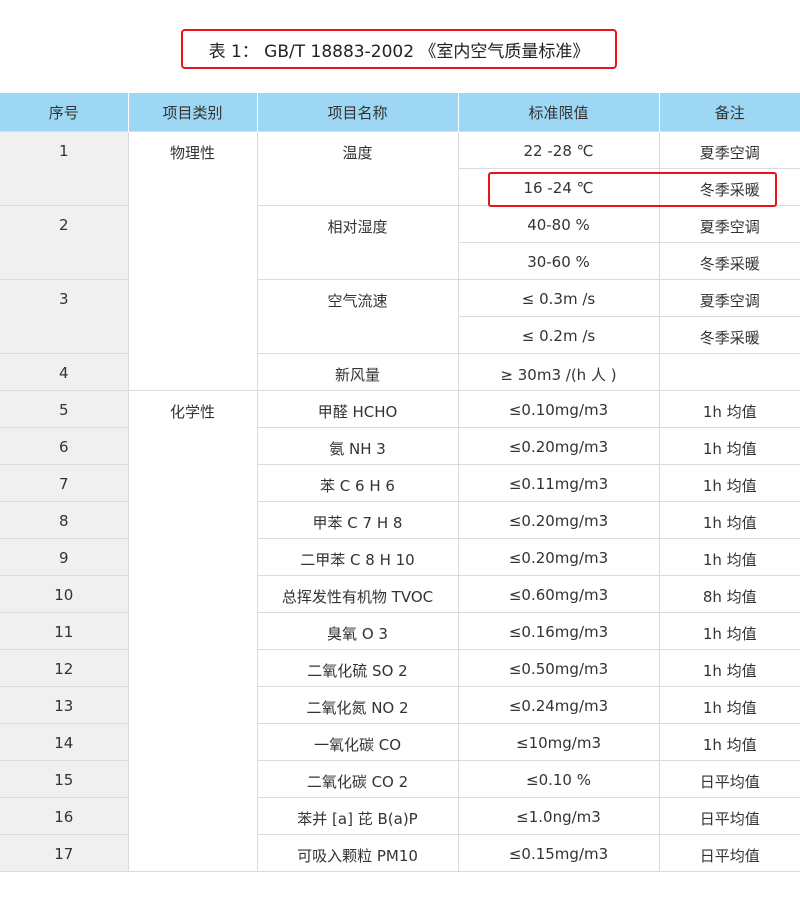 The height and width of the screenshot is (916, 800). I want to click on table-row: 2 相对湿度 40-80 % 夏季空调, so click(400, 242).